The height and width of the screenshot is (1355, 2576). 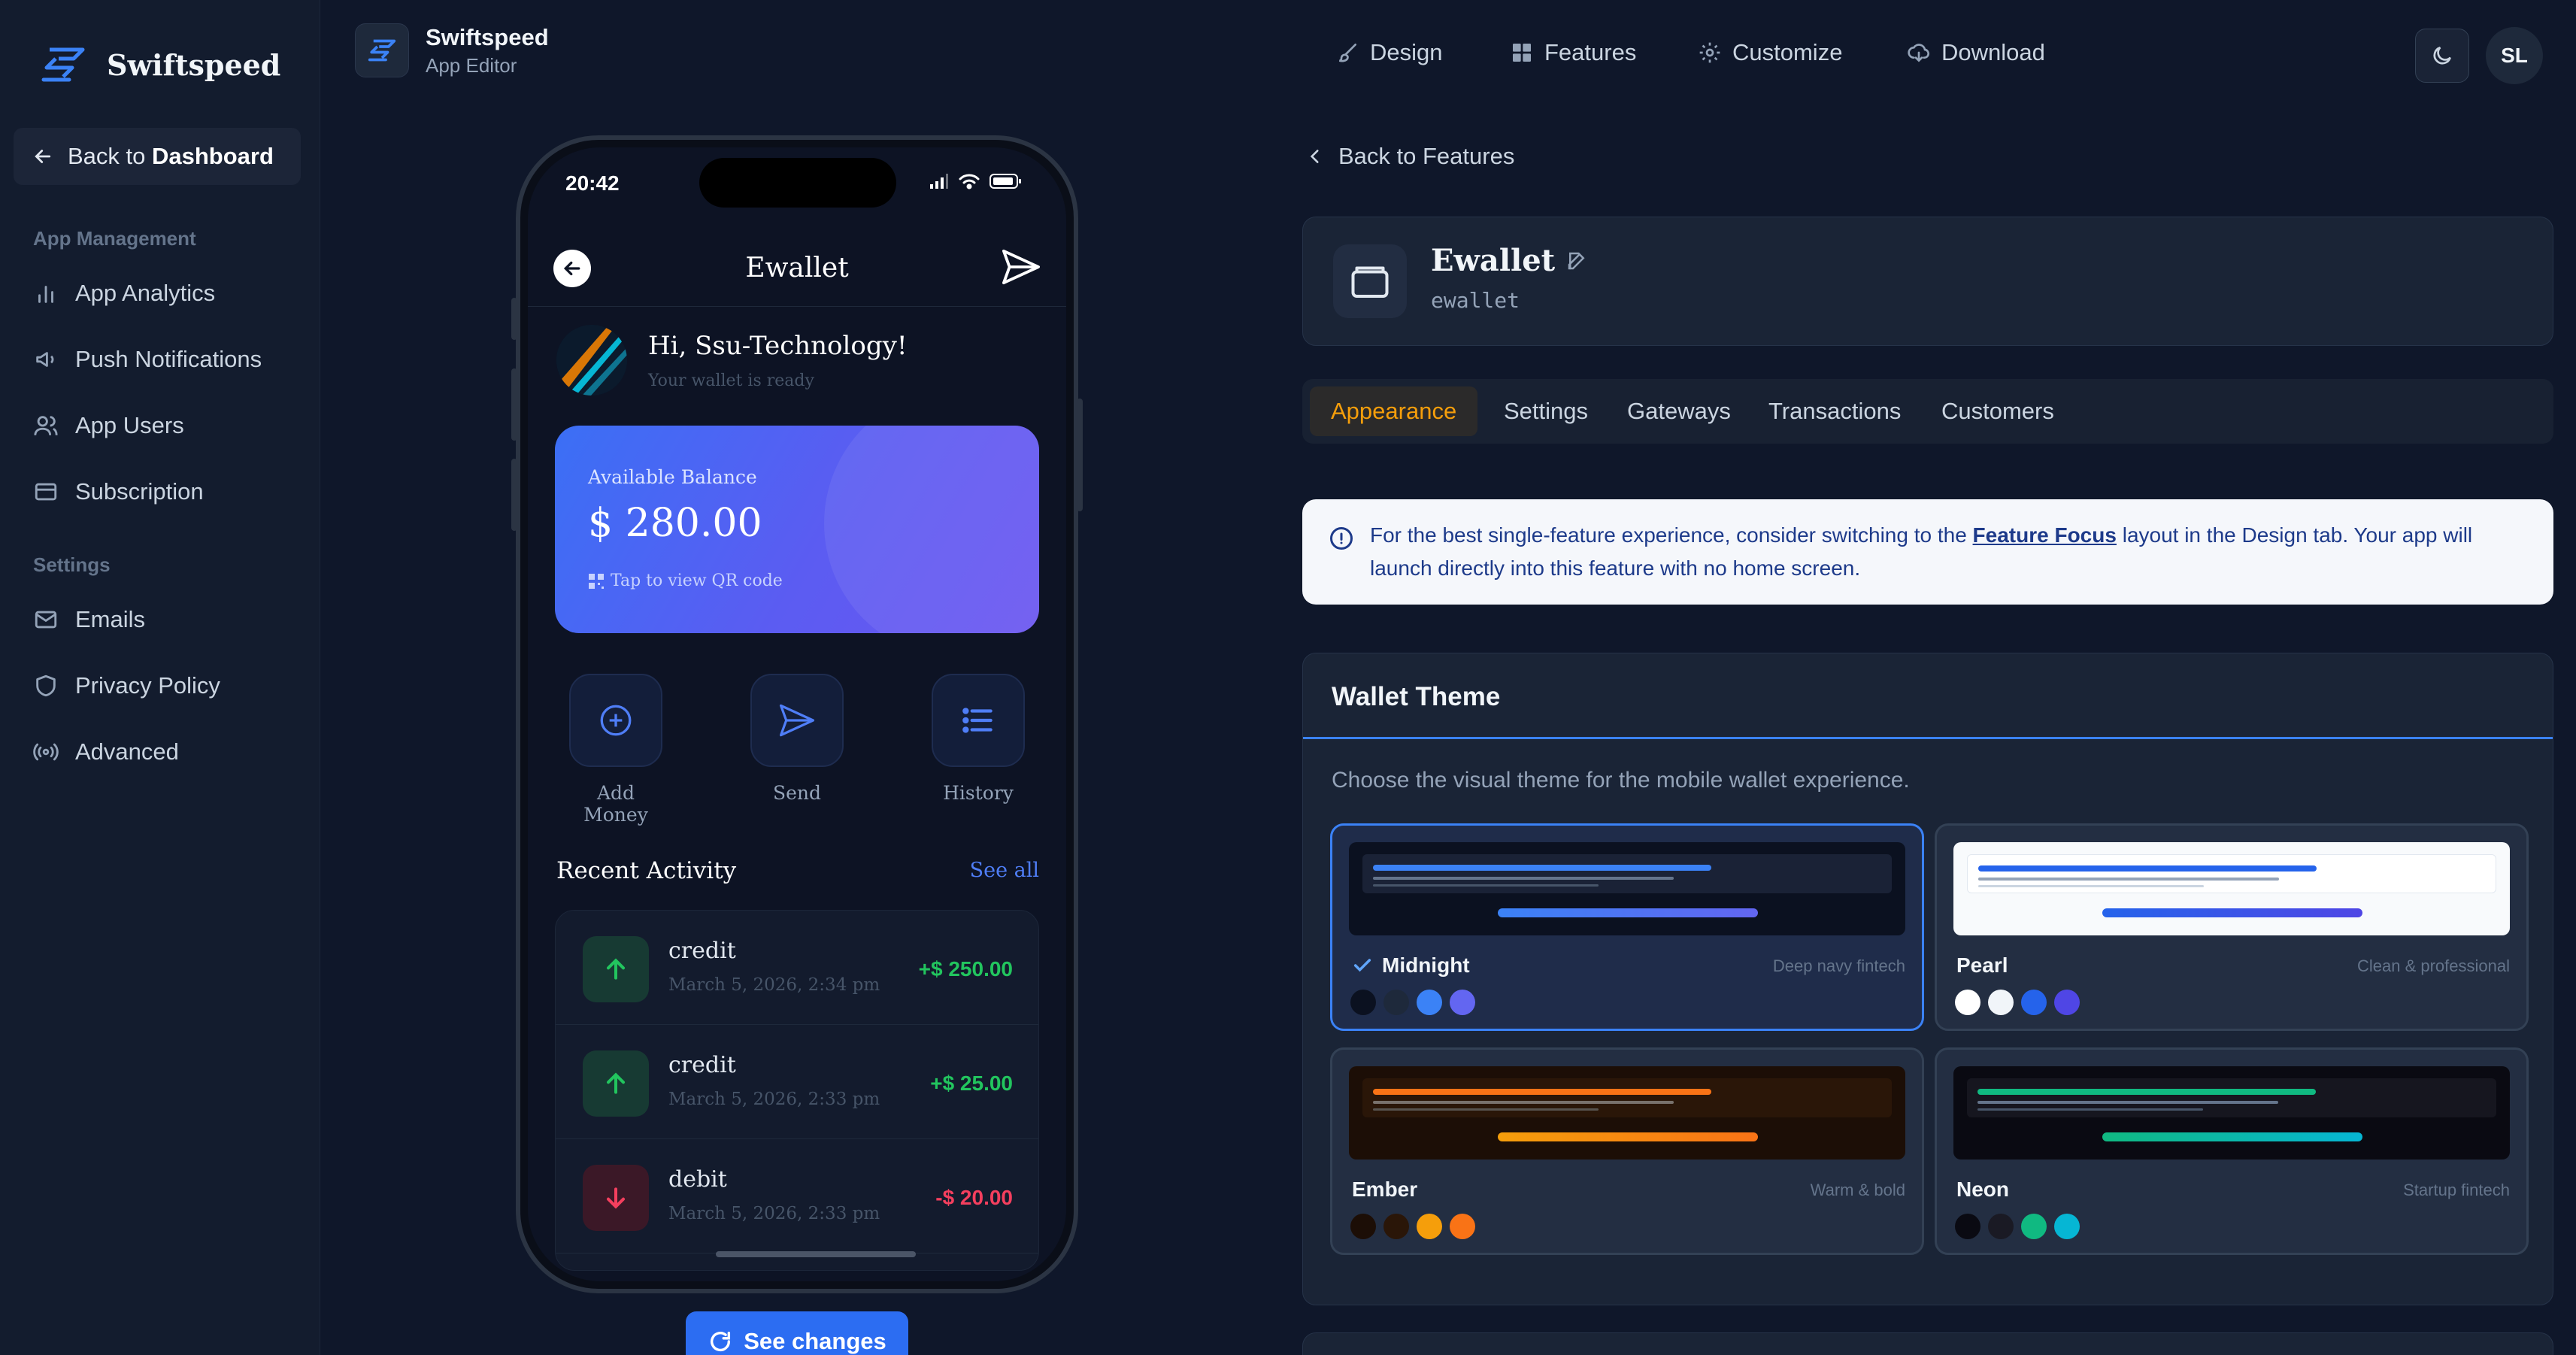 I want to click on back-to-dashboard-button: Back to Dashboard, so click(x=157, y=156).